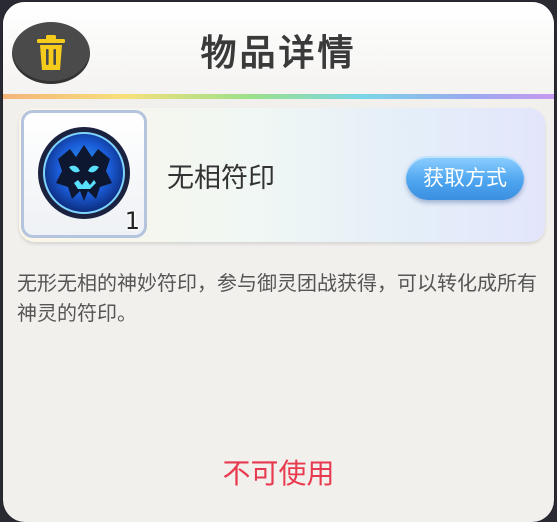  Describe the element at coordinates (278, 53) in the screenshot. I see `page-title: 物品详情` at that location.